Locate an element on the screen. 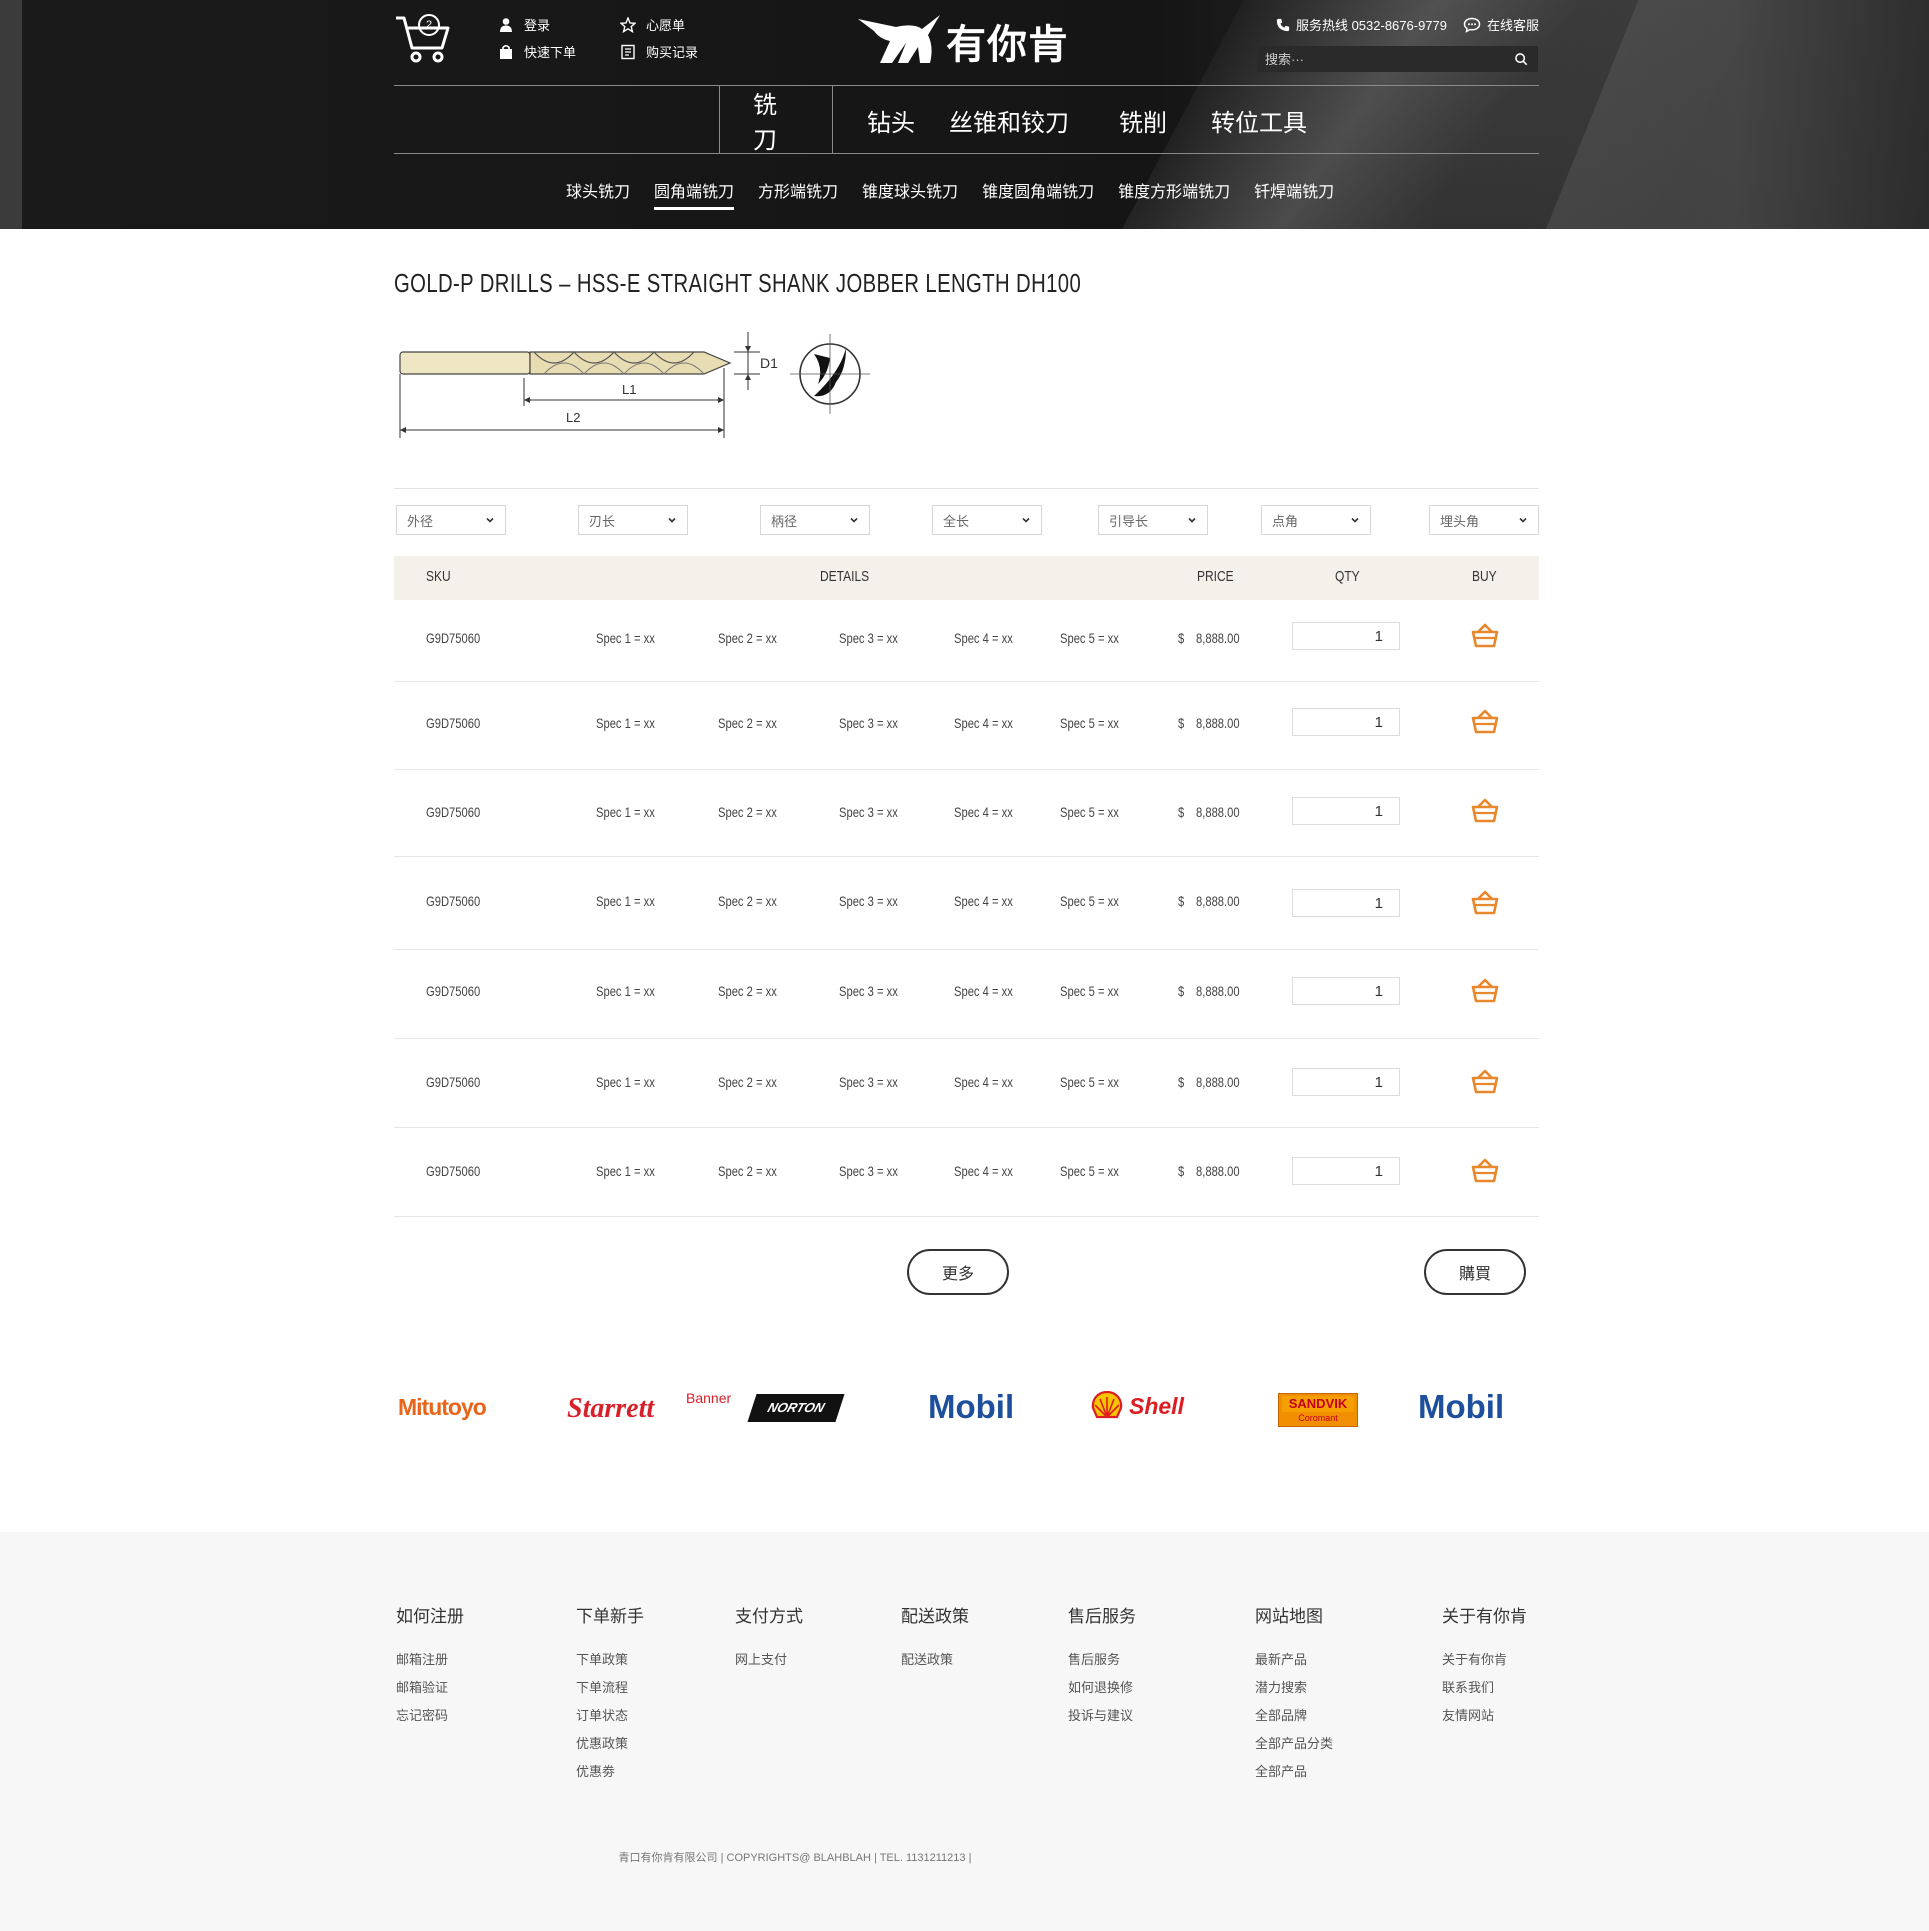  footer-link: 全部产品分类 is located at coordinates (1294, 1747).